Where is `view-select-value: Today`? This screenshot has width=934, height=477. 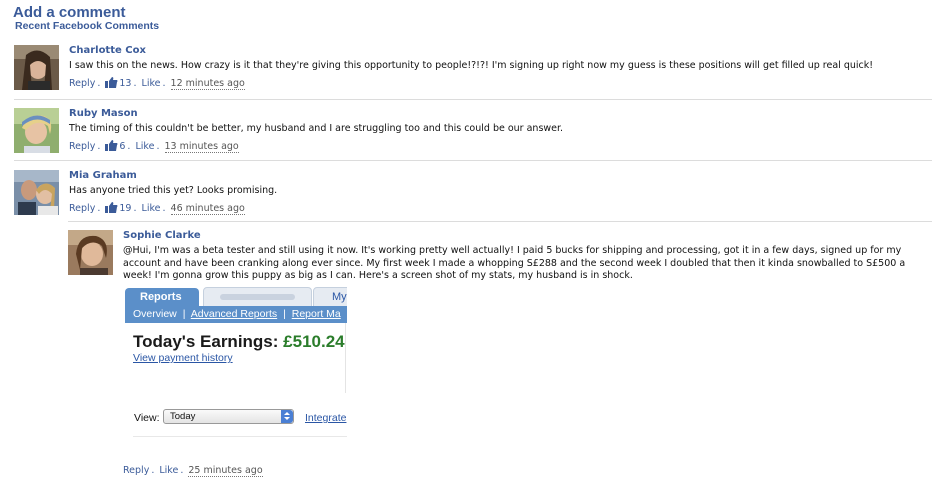
view-select-value: Today is located at coordinates (183, 416).